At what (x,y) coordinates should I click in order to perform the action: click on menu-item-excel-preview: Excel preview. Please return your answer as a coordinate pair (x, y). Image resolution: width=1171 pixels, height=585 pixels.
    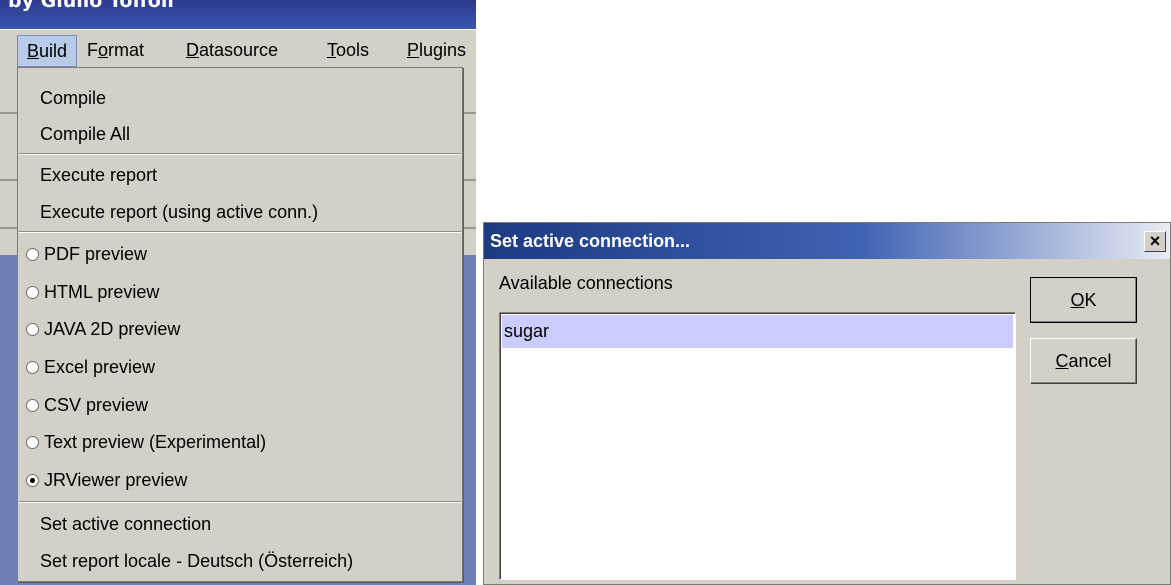
    Looking at the image, I should click on (240, 367).